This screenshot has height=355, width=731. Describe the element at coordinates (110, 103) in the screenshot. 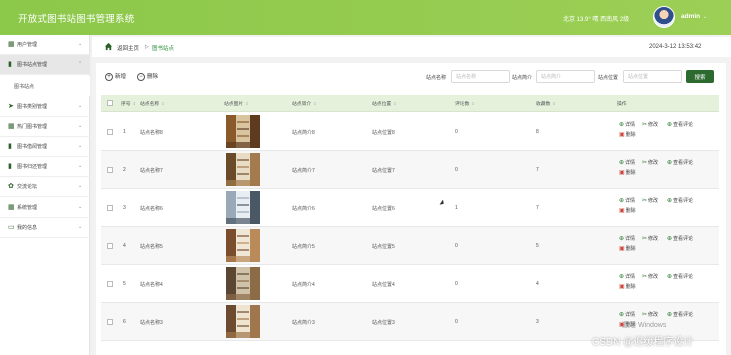

I see `select-all-checkbox` at that location.